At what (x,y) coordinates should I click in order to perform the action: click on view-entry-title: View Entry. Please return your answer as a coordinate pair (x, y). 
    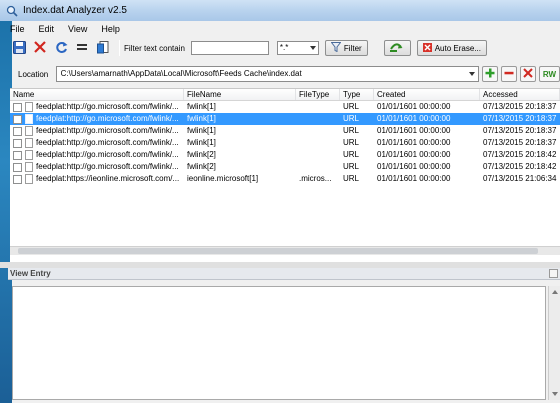
    Looking at the image, I should click on (30, 273).